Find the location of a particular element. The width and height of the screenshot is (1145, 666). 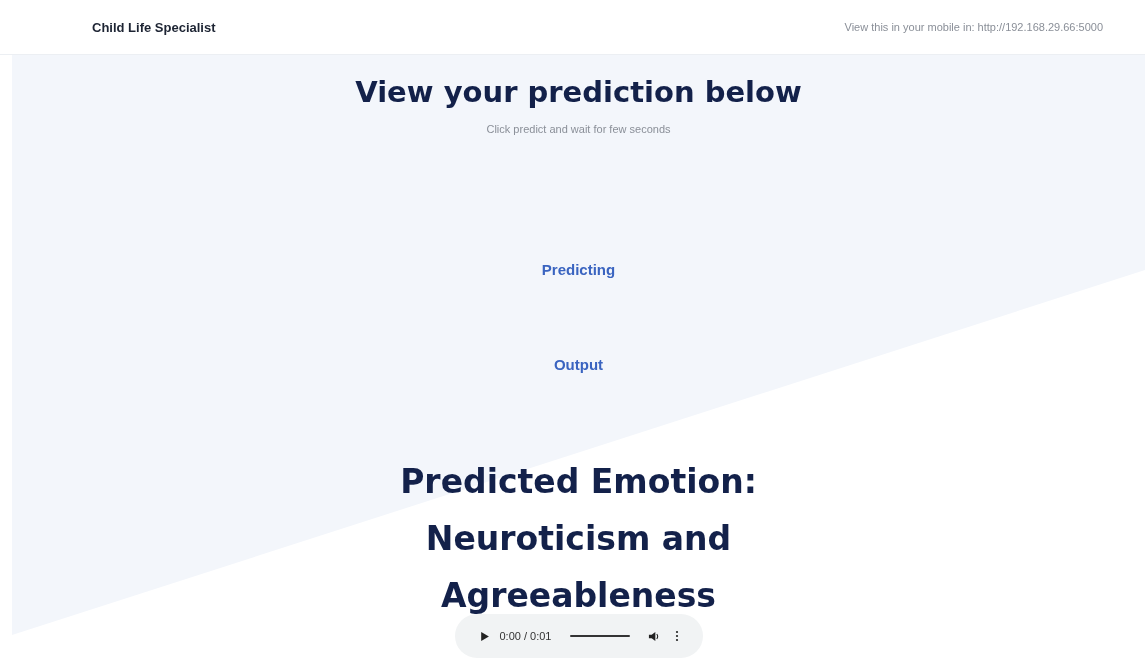

brand-name: Child Life Specialist is located at coordinates (154, 27).